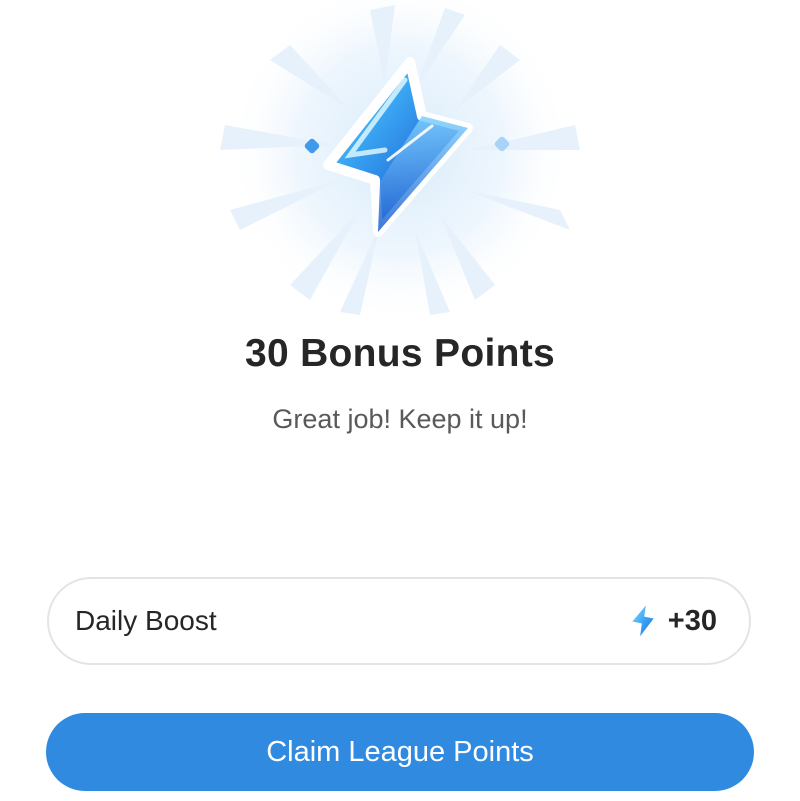 The height and width of the screenshot is (801, 800). I want to click on claim-league-points-button: Claim League Points, so click(400, 752).